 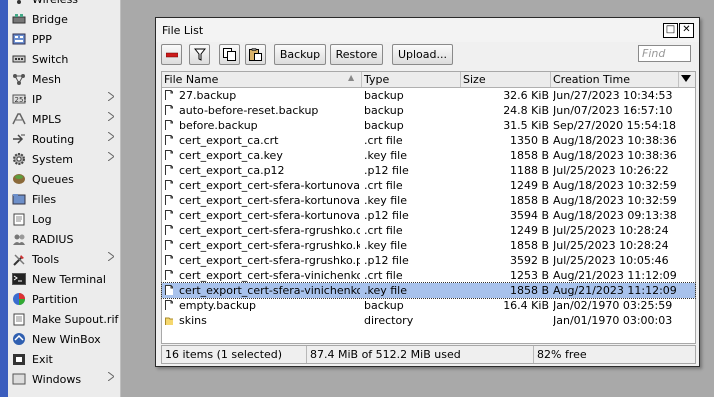 What do you see at coordinates (687, 79) in the screenshot?
I see `column-menu-button` at bounding box center [687, 79].